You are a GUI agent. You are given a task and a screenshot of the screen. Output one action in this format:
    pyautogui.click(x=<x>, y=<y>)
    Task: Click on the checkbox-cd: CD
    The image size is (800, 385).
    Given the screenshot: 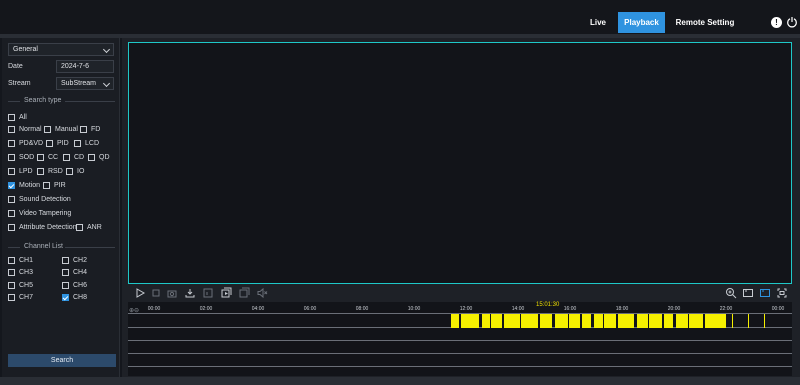 What is the action you would take?
    pyautogui.click(x=73, y=157)
    